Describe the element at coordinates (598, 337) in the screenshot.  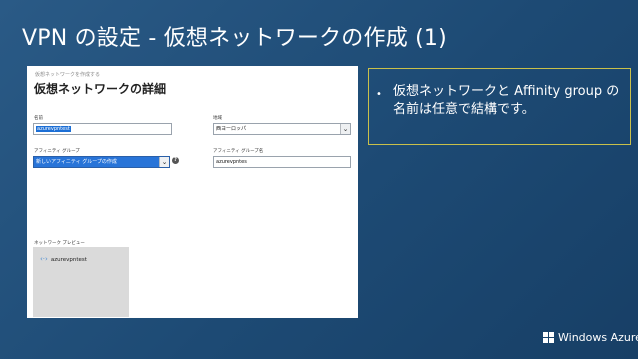
I see `logo-text: Windows Azure` at that location.